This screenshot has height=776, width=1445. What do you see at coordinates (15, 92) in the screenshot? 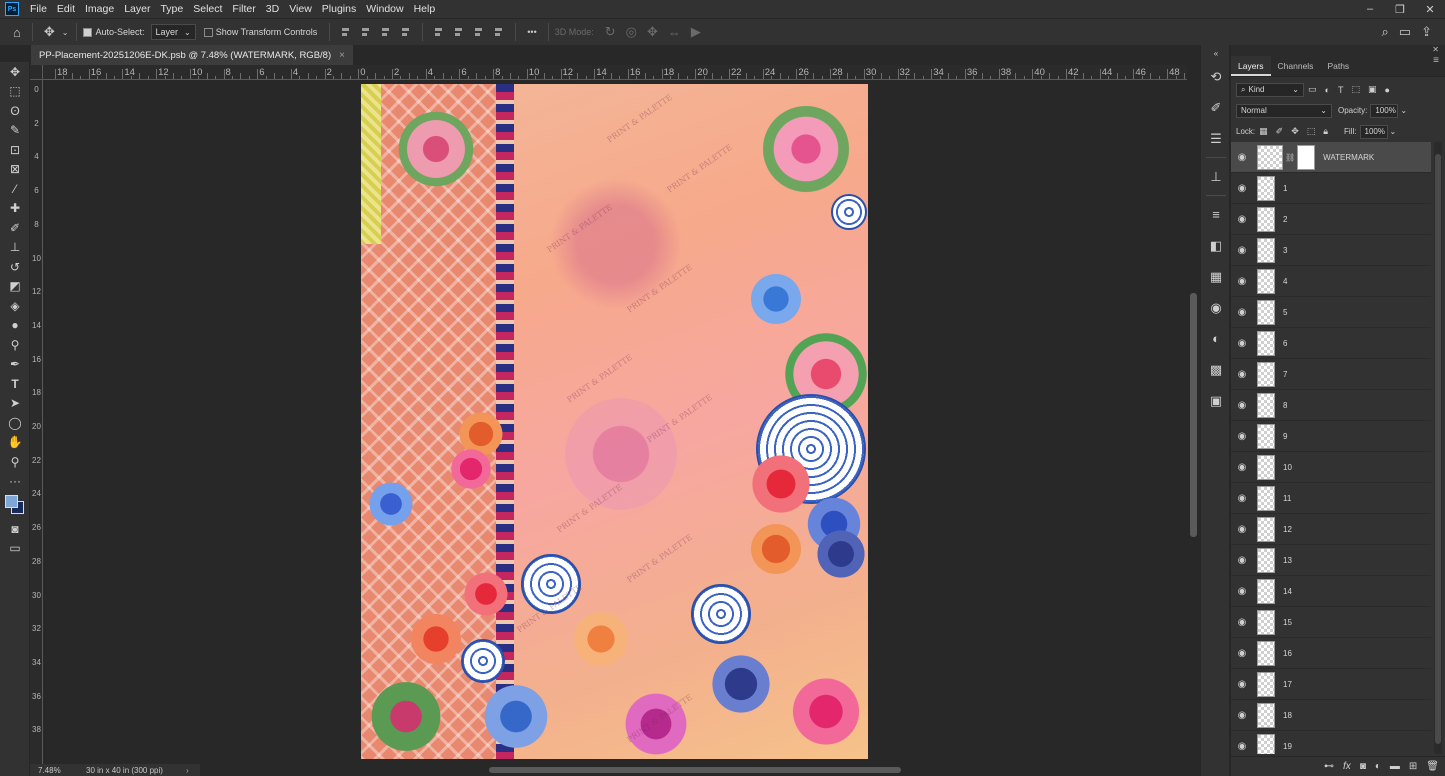
I see `marquee-tool-icon: ⬚` at bounding box center [15, 92].